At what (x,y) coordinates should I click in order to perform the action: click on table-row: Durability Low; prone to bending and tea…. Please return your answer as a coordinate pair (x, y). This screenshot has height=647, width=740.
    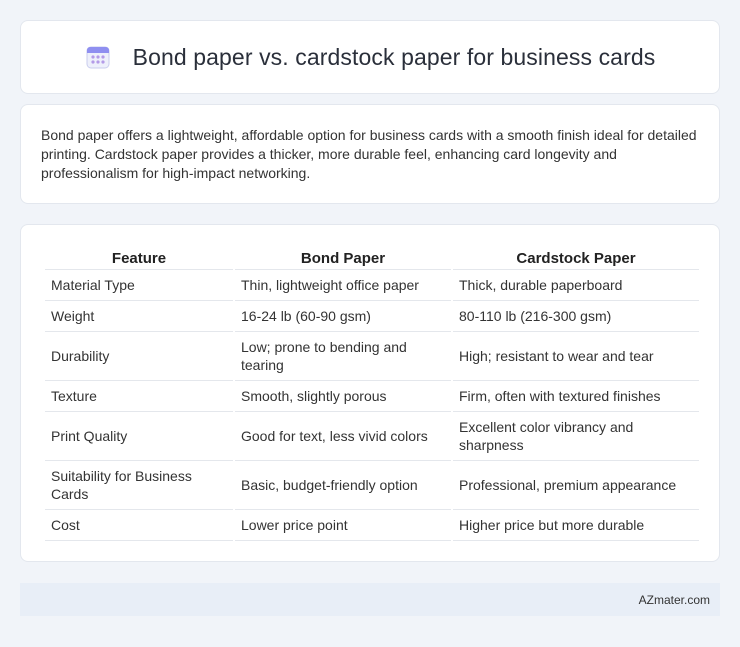
    Looking at the image, I should click on (372, 356).